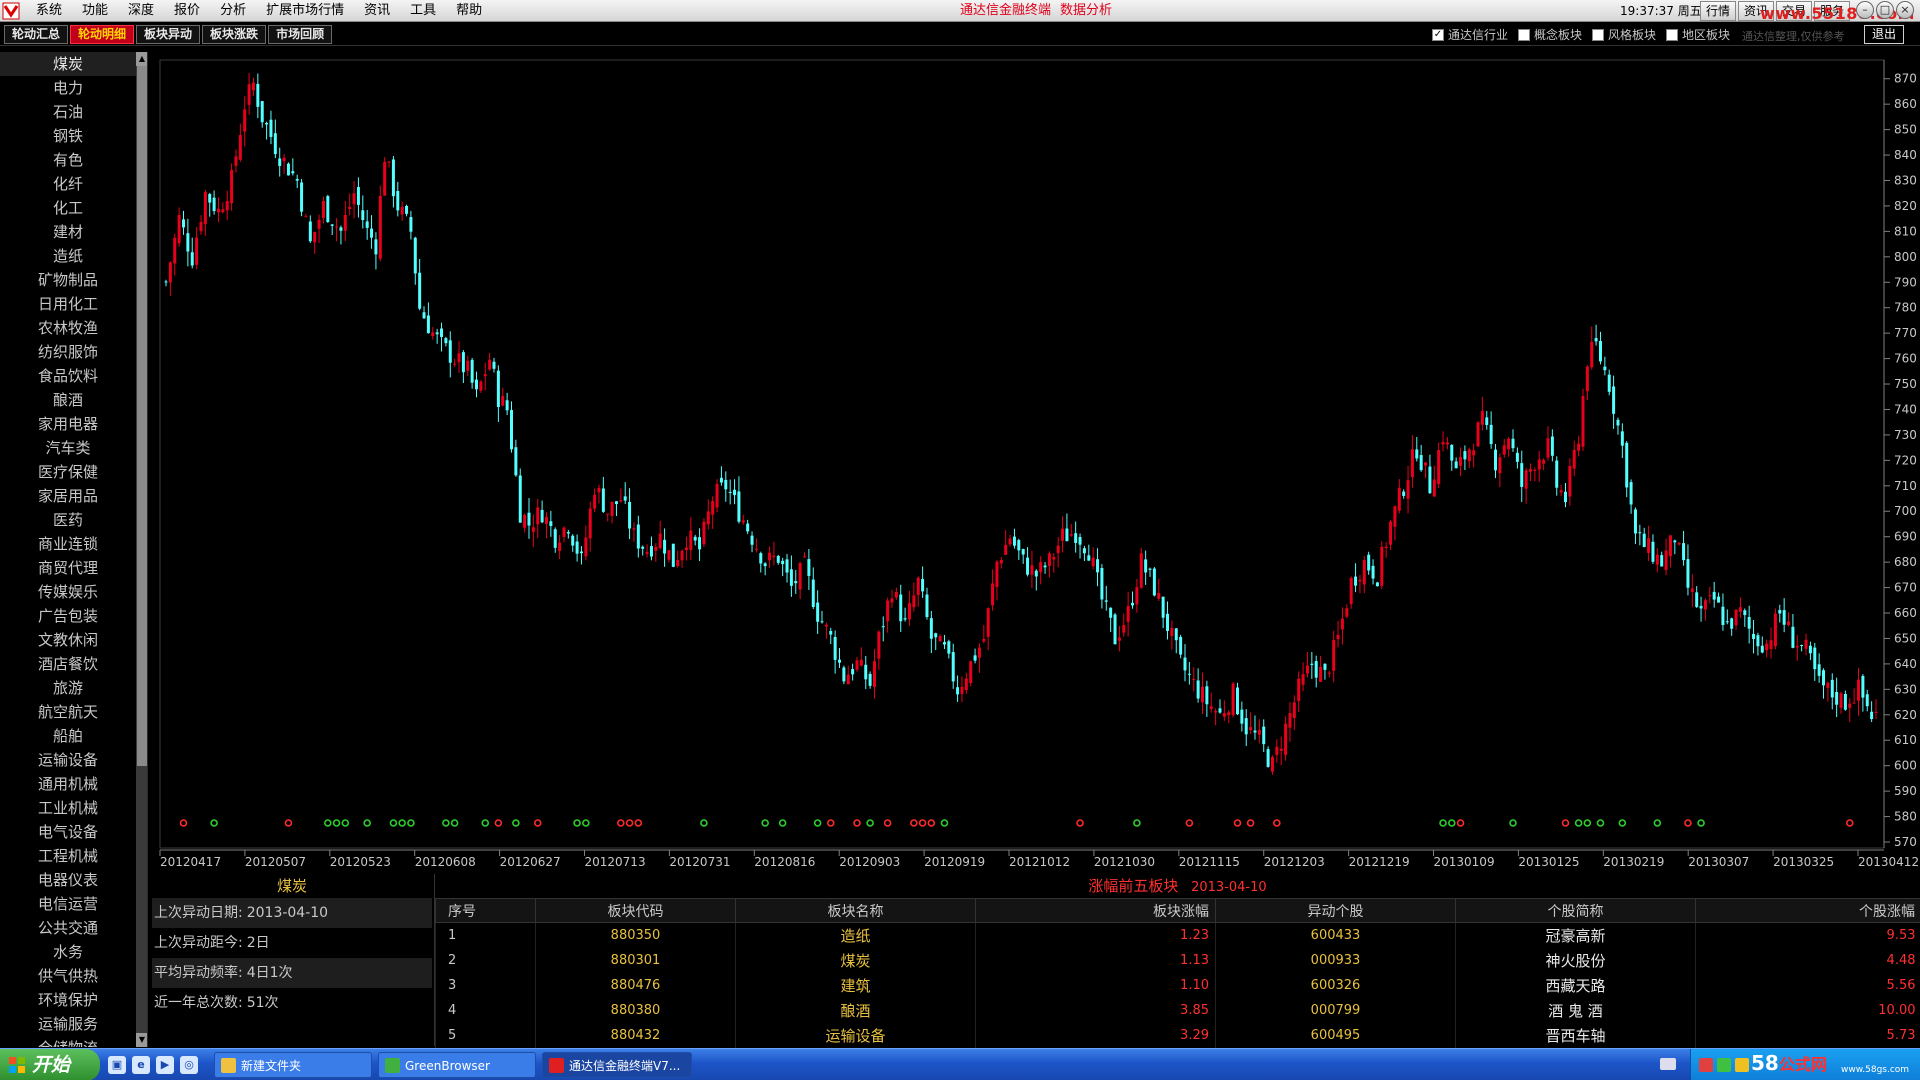  What do you see at coordinates (68, 184) in the screenshot?
I see `sector-item: 化纤` at bounding box center [68, 184].